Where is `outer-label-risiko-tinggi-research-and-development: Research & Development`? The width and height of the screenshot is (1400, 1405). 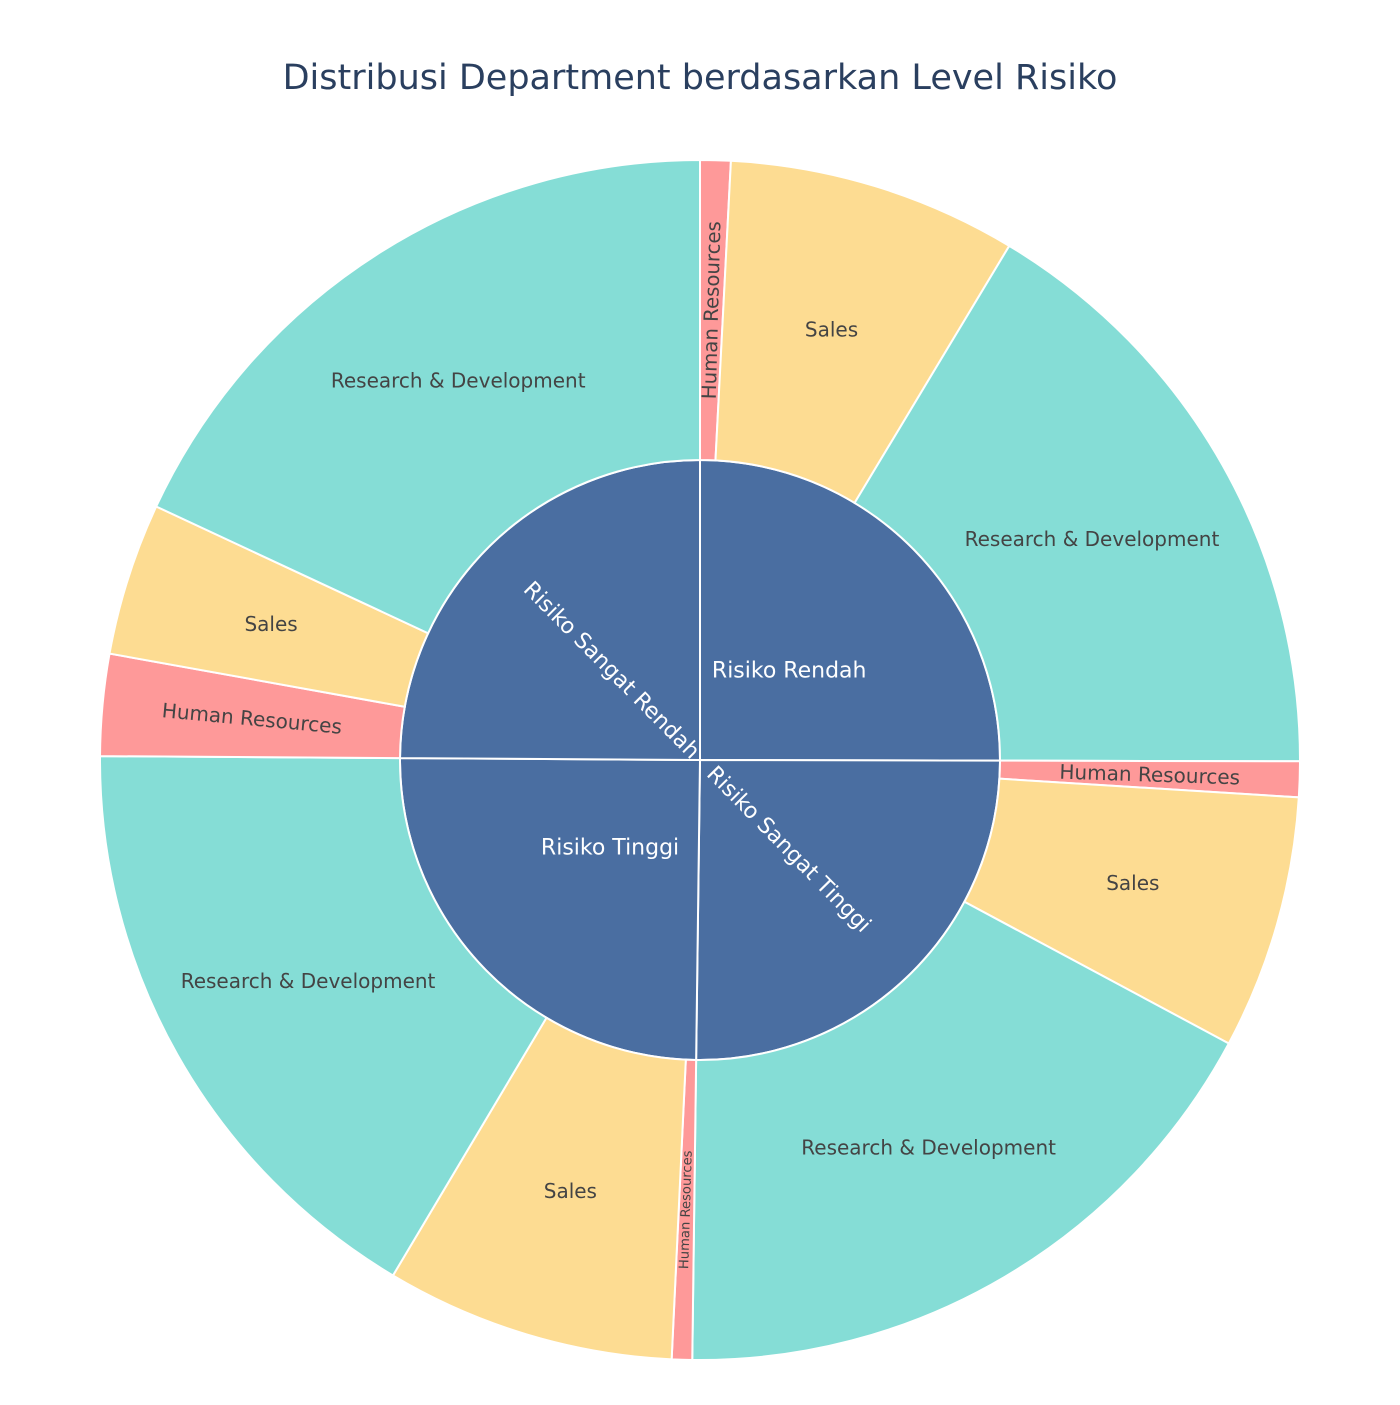
outer-label-risiko-tinggi-research-and-development: Research & Development is located at coordinates (308, 981).